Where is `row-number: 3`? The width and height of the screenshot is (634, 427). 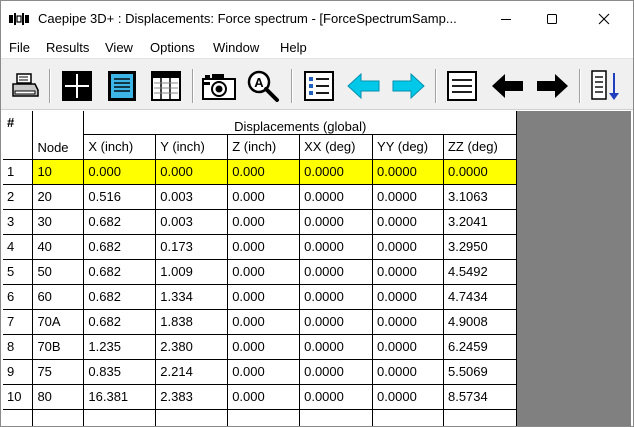
row-number: 3 is located at coordinates (18, 222).